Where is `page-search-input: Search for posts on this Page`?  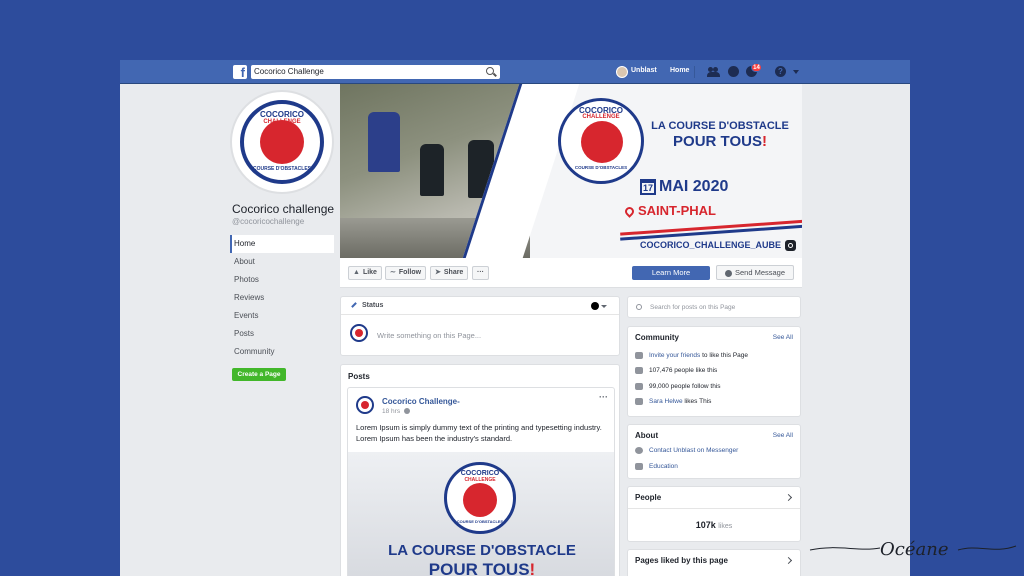
page-search-input: Search for posts on this Page is located at coordinates (692, 307).